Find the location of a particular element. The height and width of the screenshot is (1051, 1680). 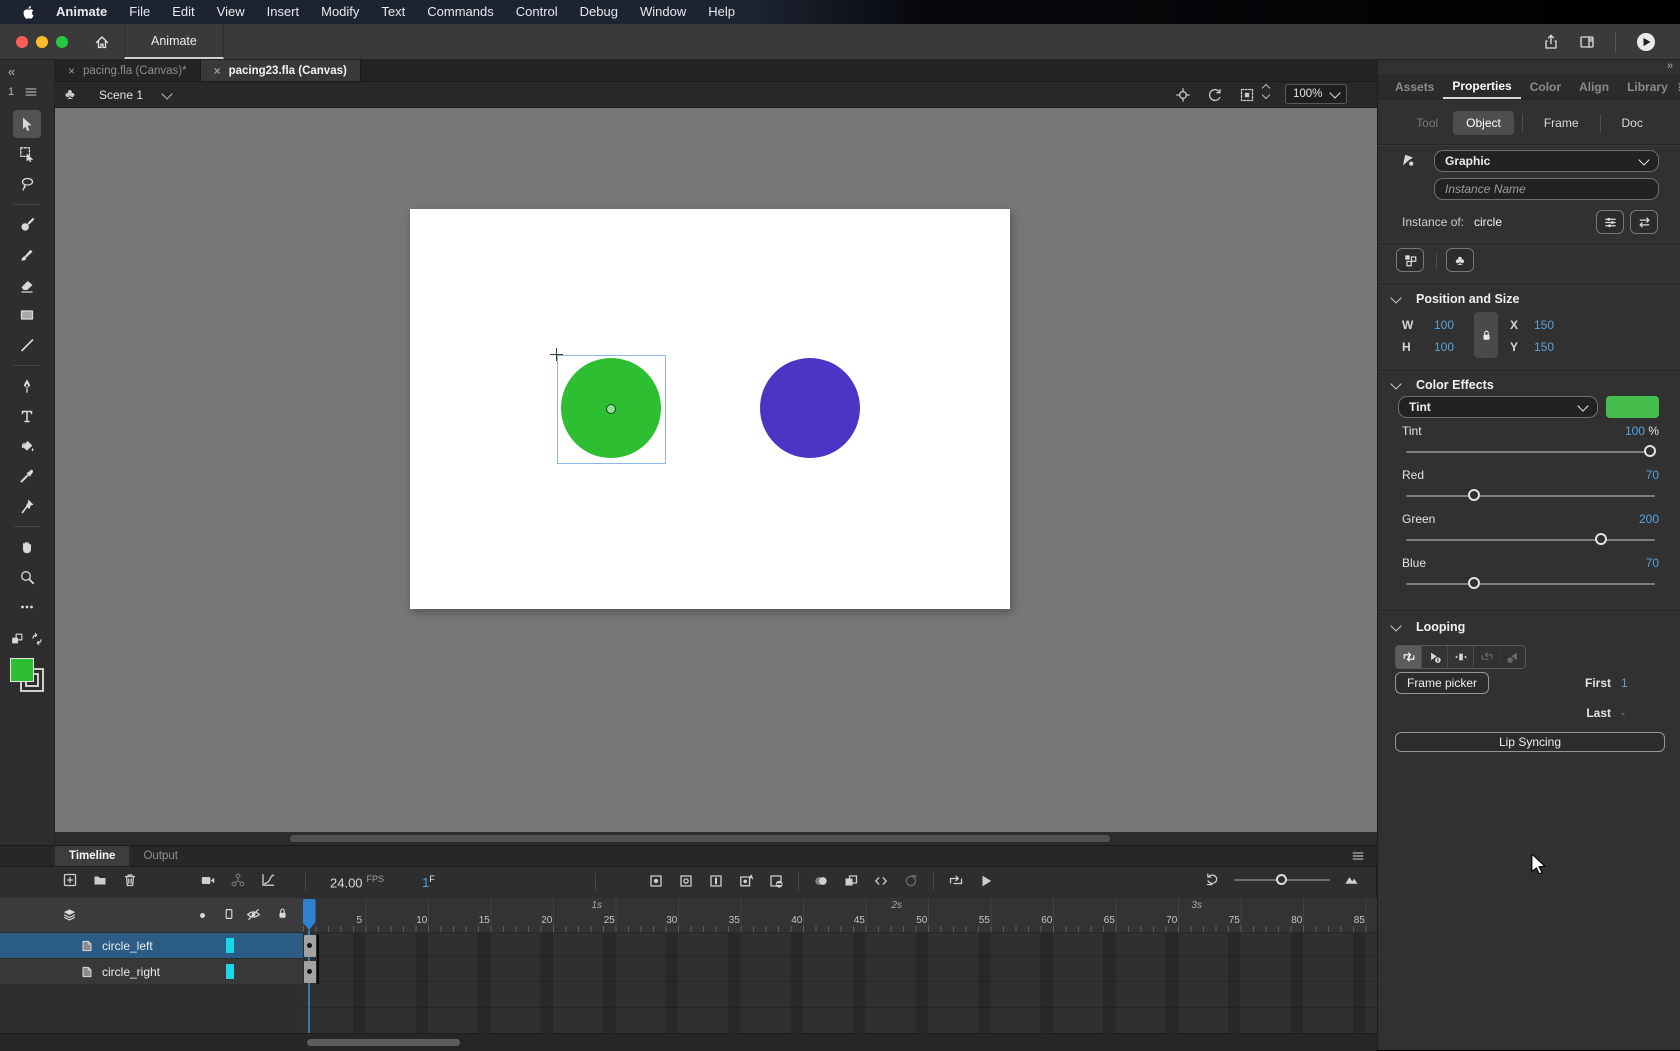

timeline-zoom-slider is located at coordinates (1282, 879).